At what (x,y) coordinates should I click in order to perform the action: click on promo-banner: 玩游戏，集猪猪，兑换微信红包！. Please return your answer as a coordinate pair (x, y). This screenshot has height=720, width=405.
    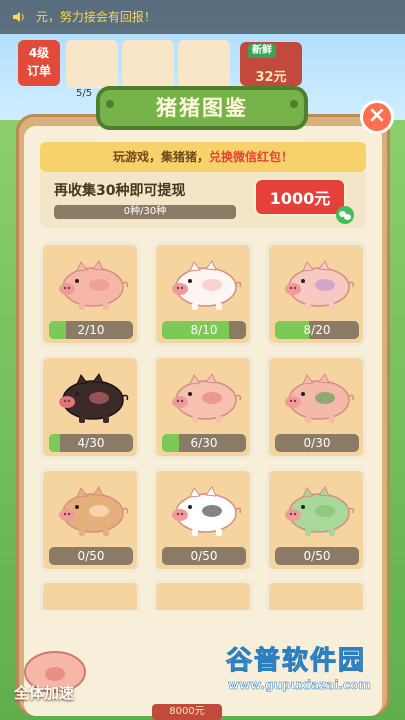
    Looking at the image, I should click on (203, 157).